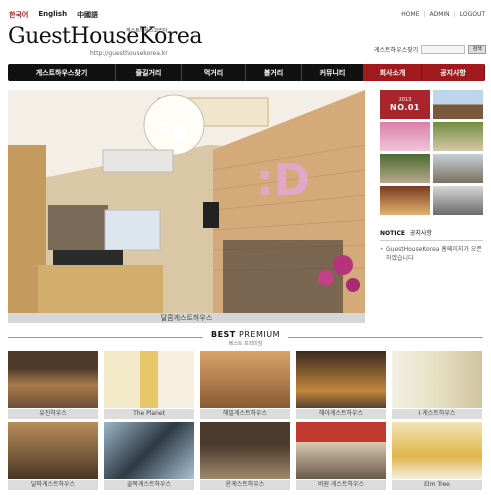 The height and width of the screenshot is (500, 491). I want to click on thumb-building, so click(458, 168).